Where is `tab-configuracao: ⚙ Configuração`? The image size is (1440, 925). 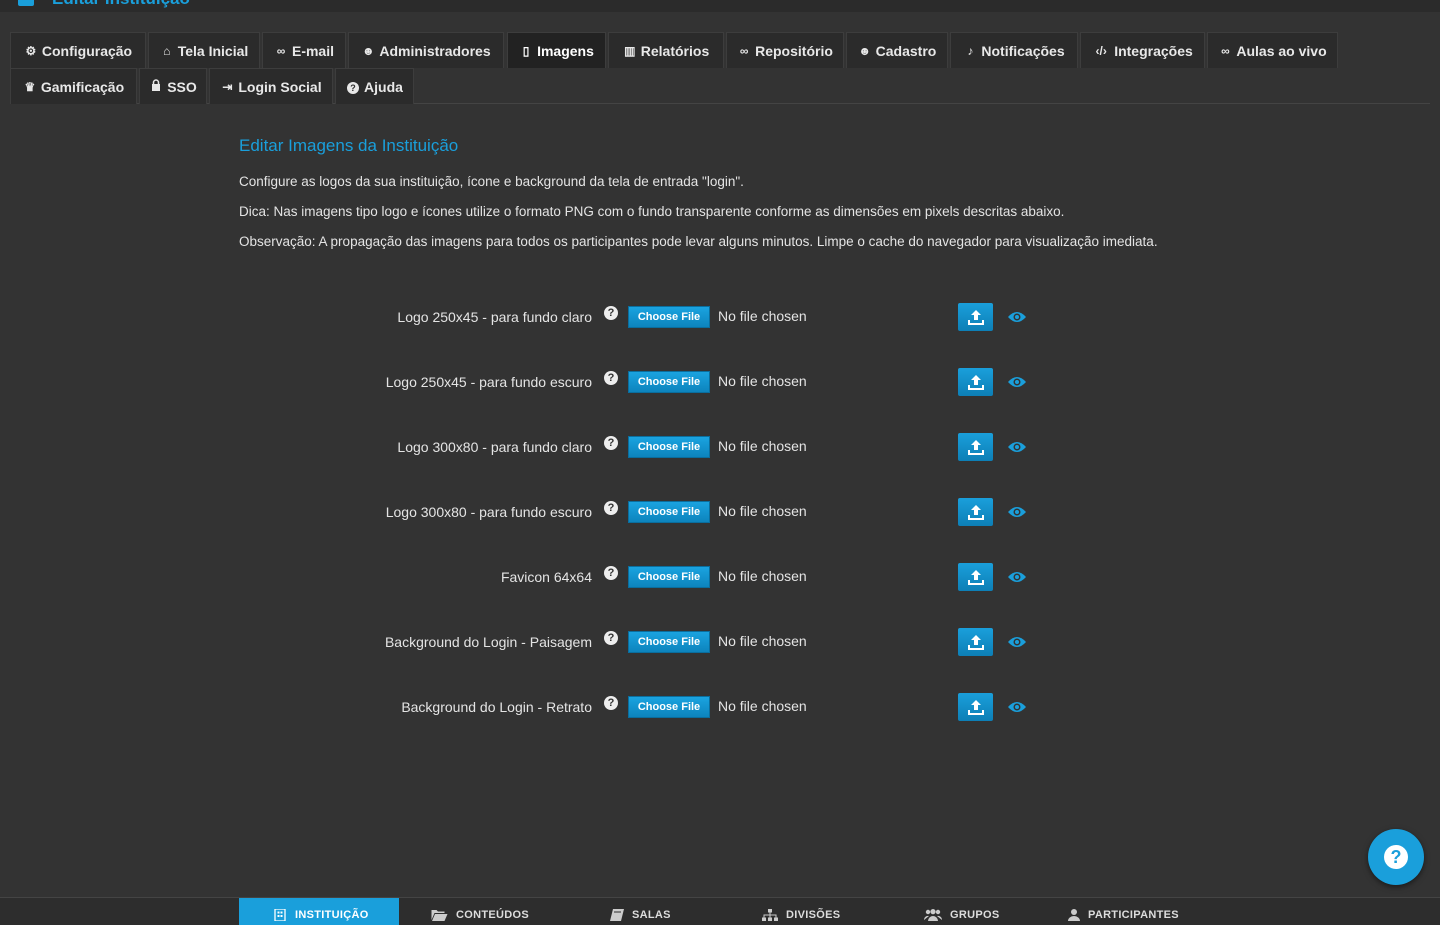
tab-configuracao: ⚙ Configuração is located at coordinates (78, 50).